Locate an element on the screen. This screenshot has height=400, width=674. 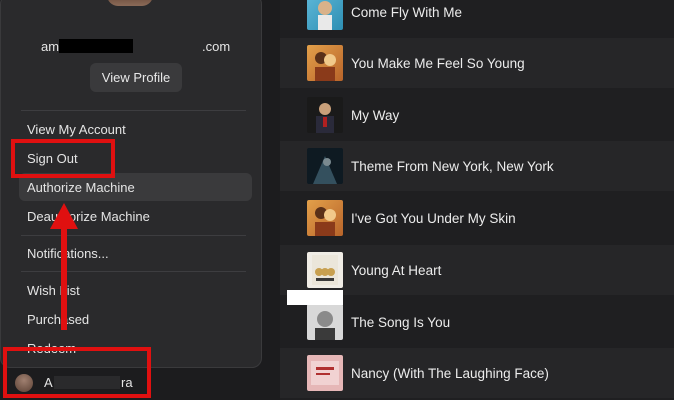
song-row: Young At Heart is located at coordinates (477, 270).